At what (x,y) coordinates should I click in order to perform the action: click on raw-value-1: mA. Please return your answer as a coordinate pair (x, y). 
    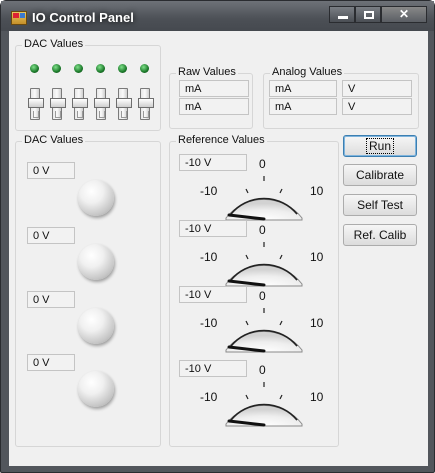
    Looking at the image, I should click on (214, 88).